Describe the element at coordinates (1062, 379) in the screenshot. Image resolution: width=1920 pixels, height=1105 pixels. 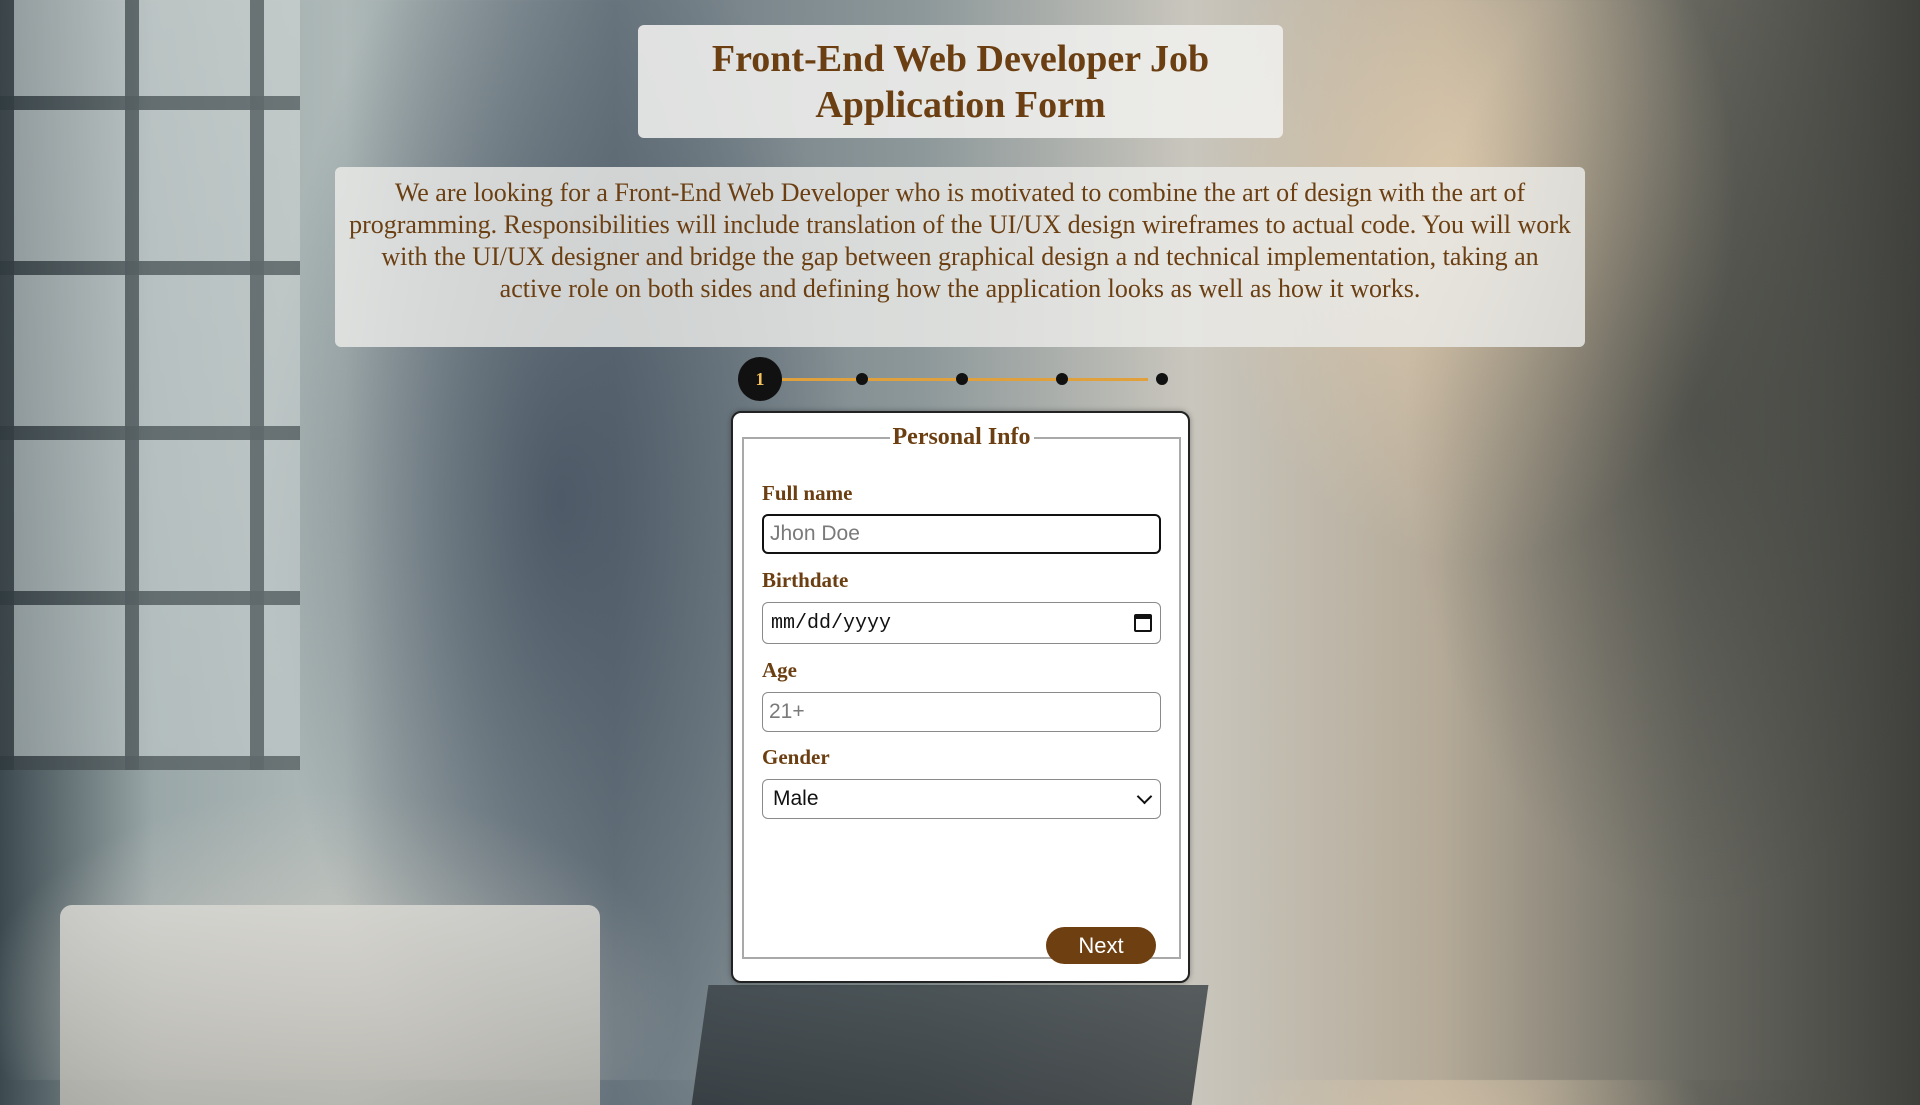
I see `step-4-dot` at that location.